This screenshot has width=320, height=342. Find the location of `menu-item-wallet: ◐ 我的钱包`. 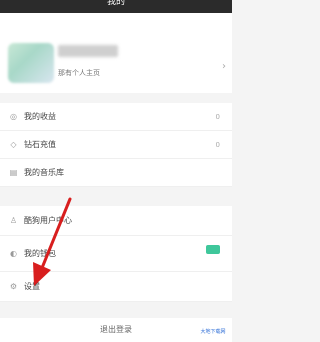

menu-item-wallet: ◐ 我的钱包 is located at coordinates (116, 254).